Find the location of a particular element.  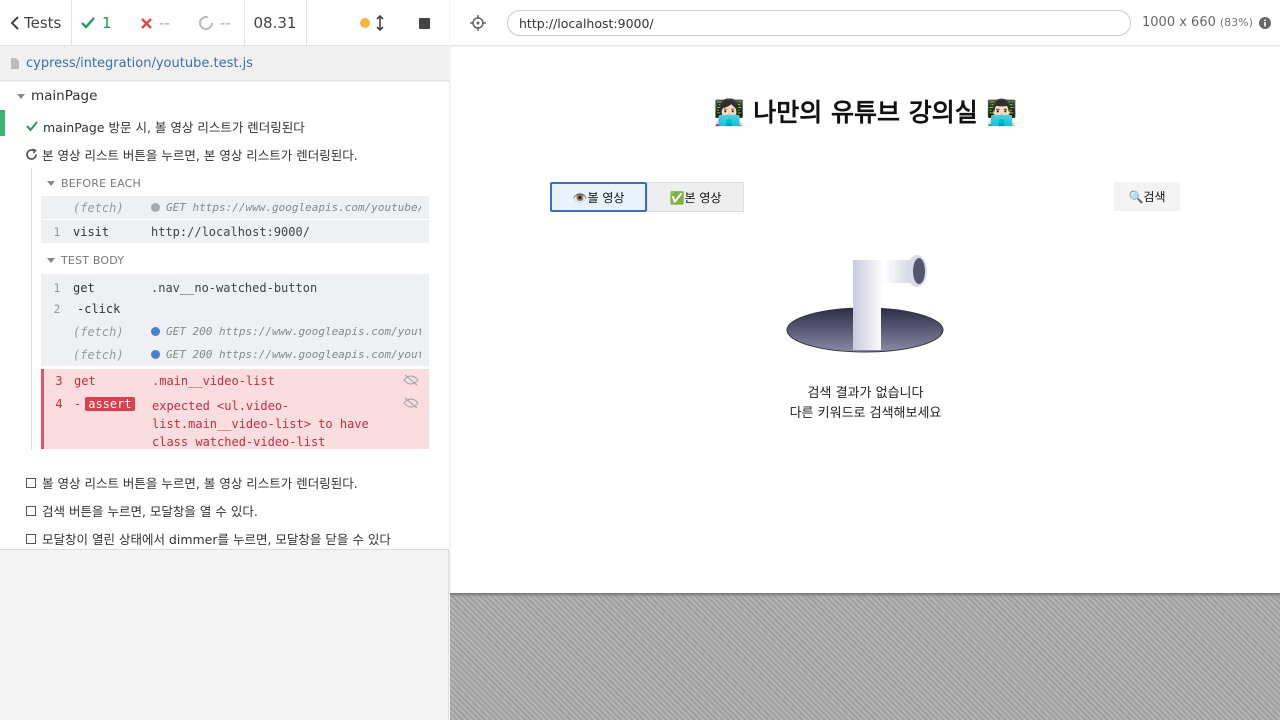

pending-count: -- is located at coordinates (225, 23).